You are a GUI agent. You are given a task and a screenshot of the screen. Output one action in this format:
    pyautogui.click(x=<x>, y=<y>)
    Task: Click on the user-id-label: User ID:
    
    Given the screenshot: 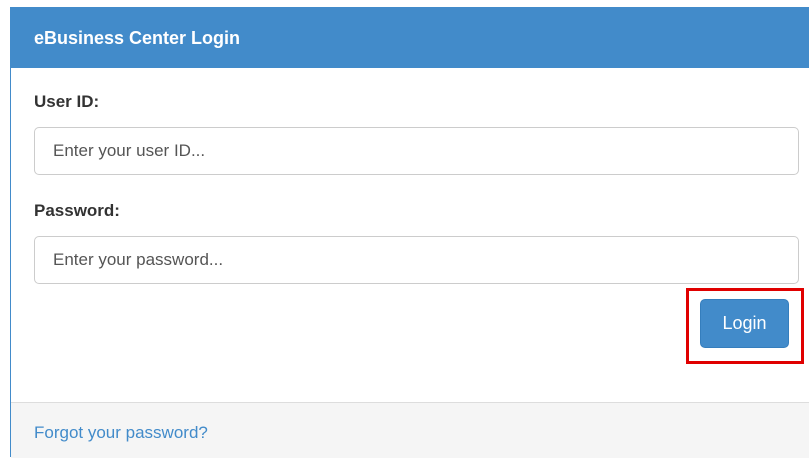 What is the action you would take?
    pyautogui.click(x=67, y=101)
    